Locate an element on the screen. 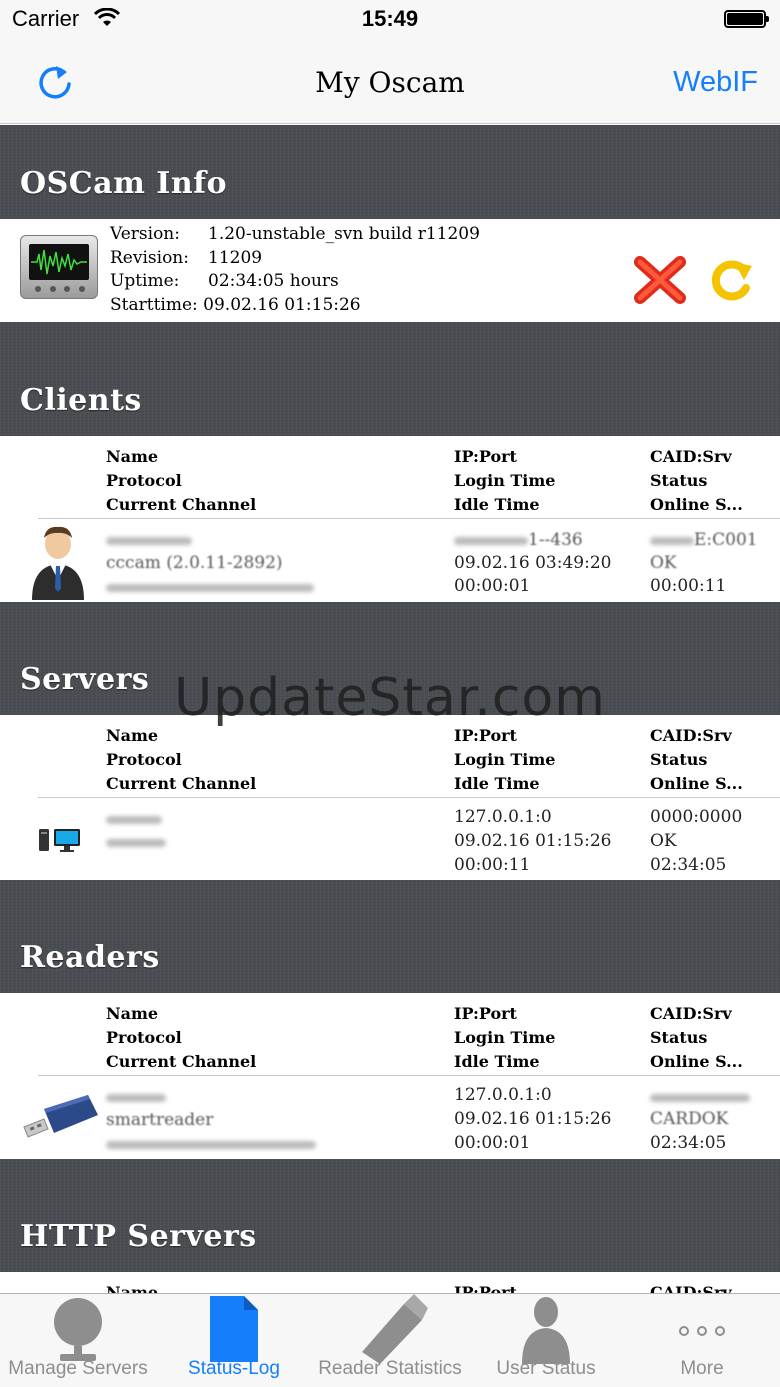 The height and width of the screenshot is (1387, 780). server-computer-icon is located at coordinates (59, 840).